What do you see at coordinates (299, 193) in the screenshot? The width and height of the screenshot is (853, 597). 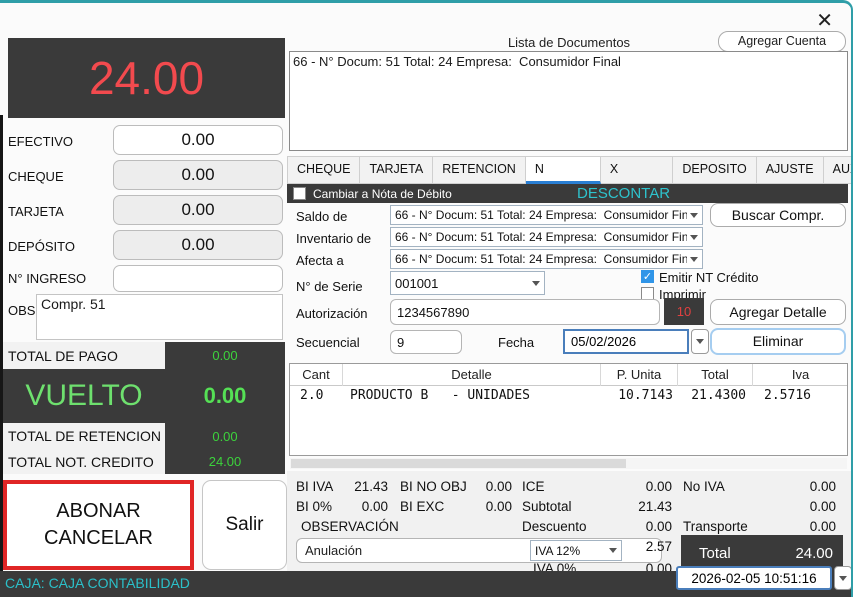 I see `cambiar-nota-debito-checkbox` at bounding box center [299, 193].